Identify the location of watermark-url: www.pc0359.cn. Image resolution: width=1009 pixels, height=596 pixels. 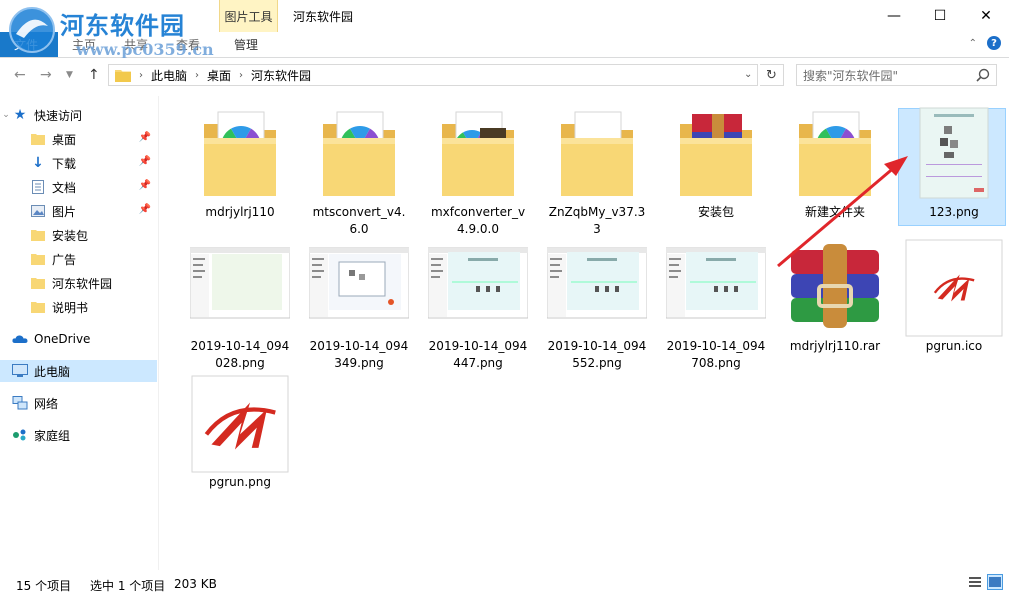
(145, 49).